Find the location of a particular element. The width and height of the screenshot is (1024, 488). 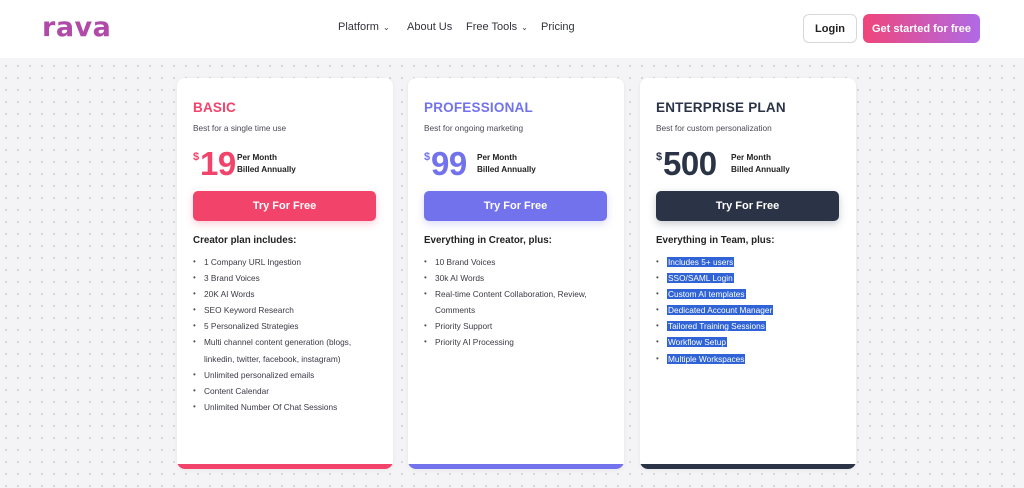

price-amount: 19 is located at coordinates (218, 163).